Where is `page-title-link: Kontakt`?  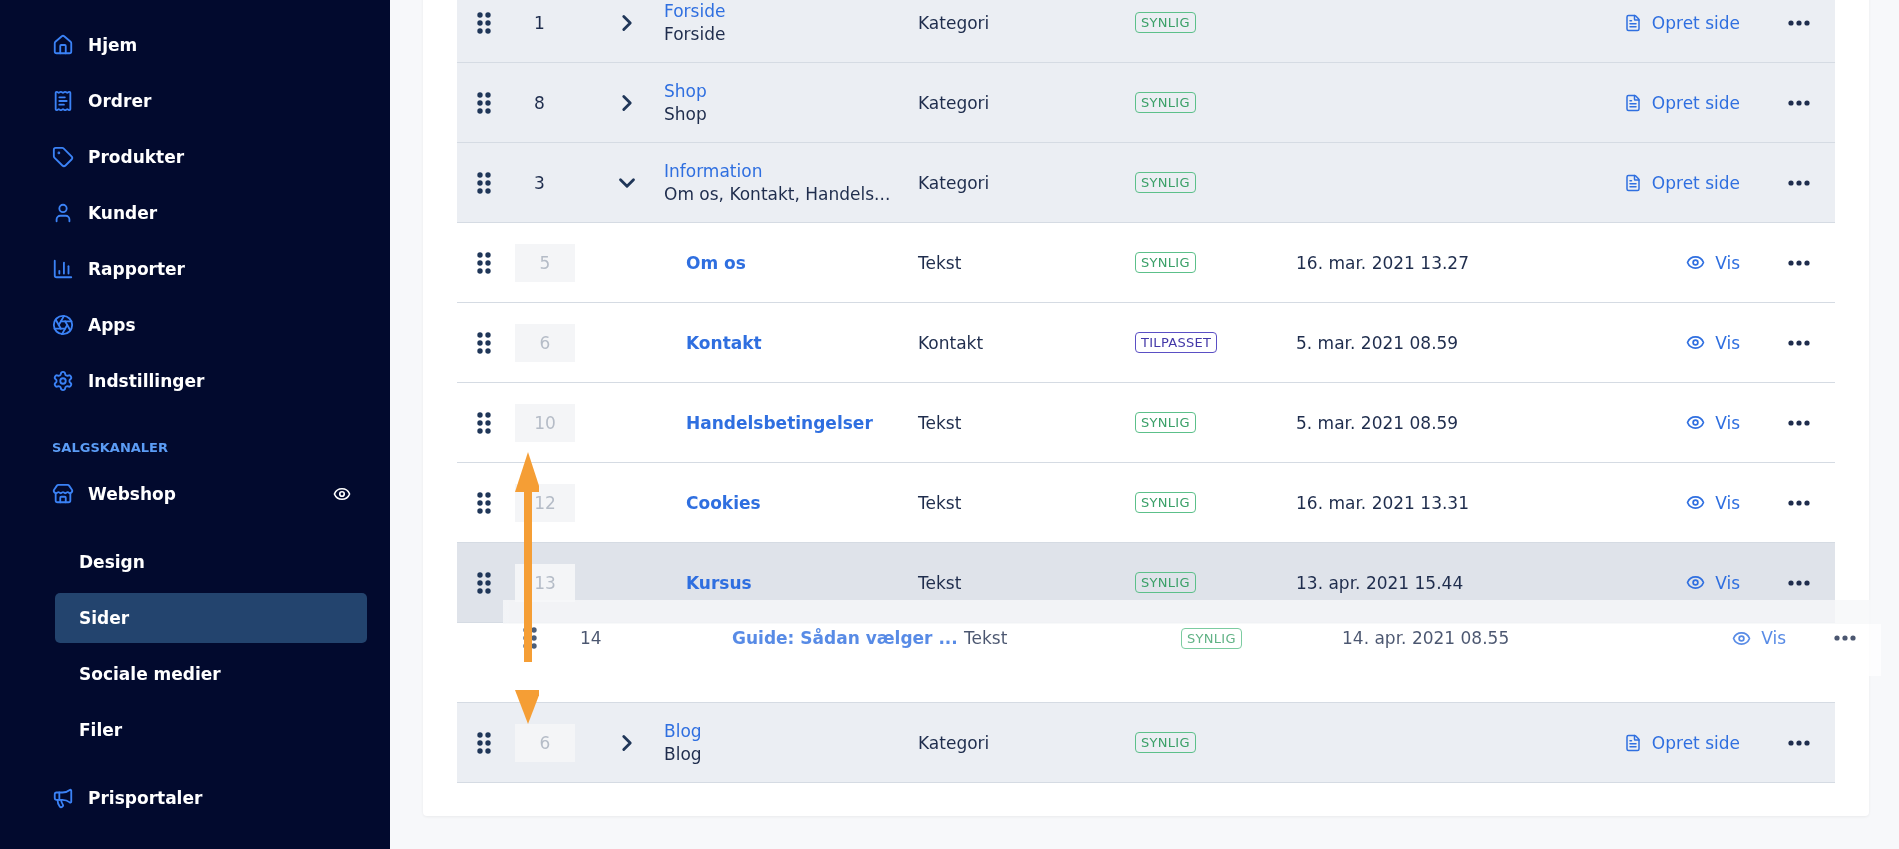
page-title-link: Kontakt is located at coordinates (724, 342).